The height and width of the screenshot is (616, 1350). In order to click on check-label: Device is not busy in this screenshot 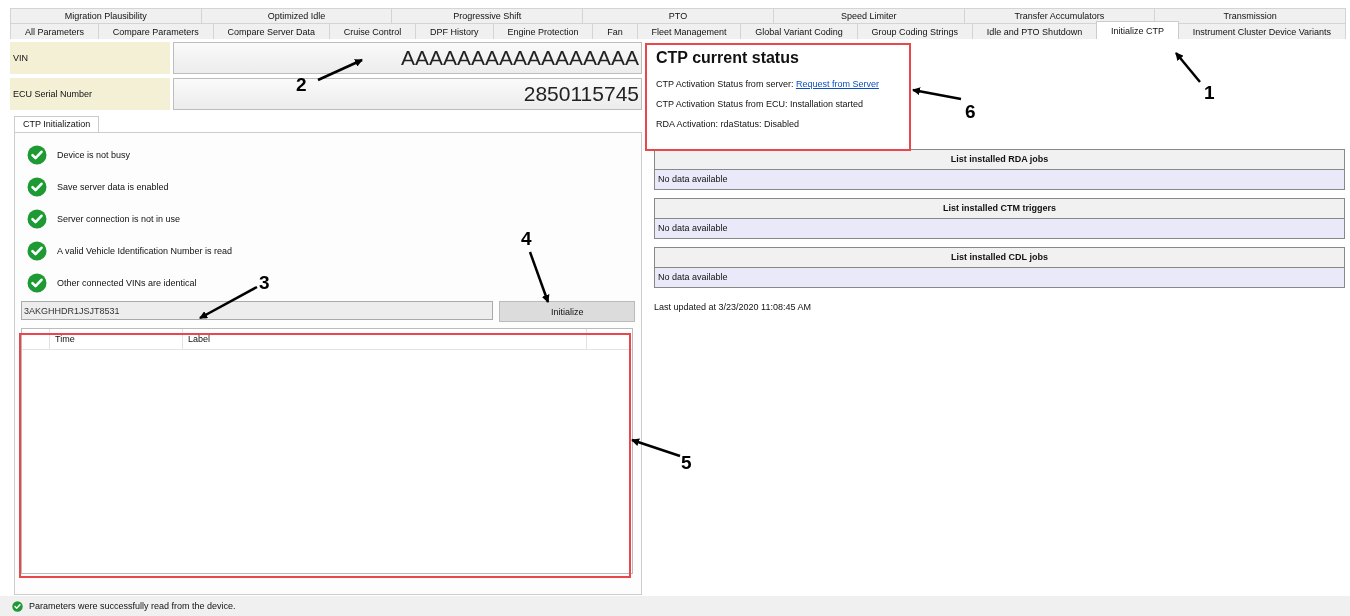, I will do `click(94, 155)`.